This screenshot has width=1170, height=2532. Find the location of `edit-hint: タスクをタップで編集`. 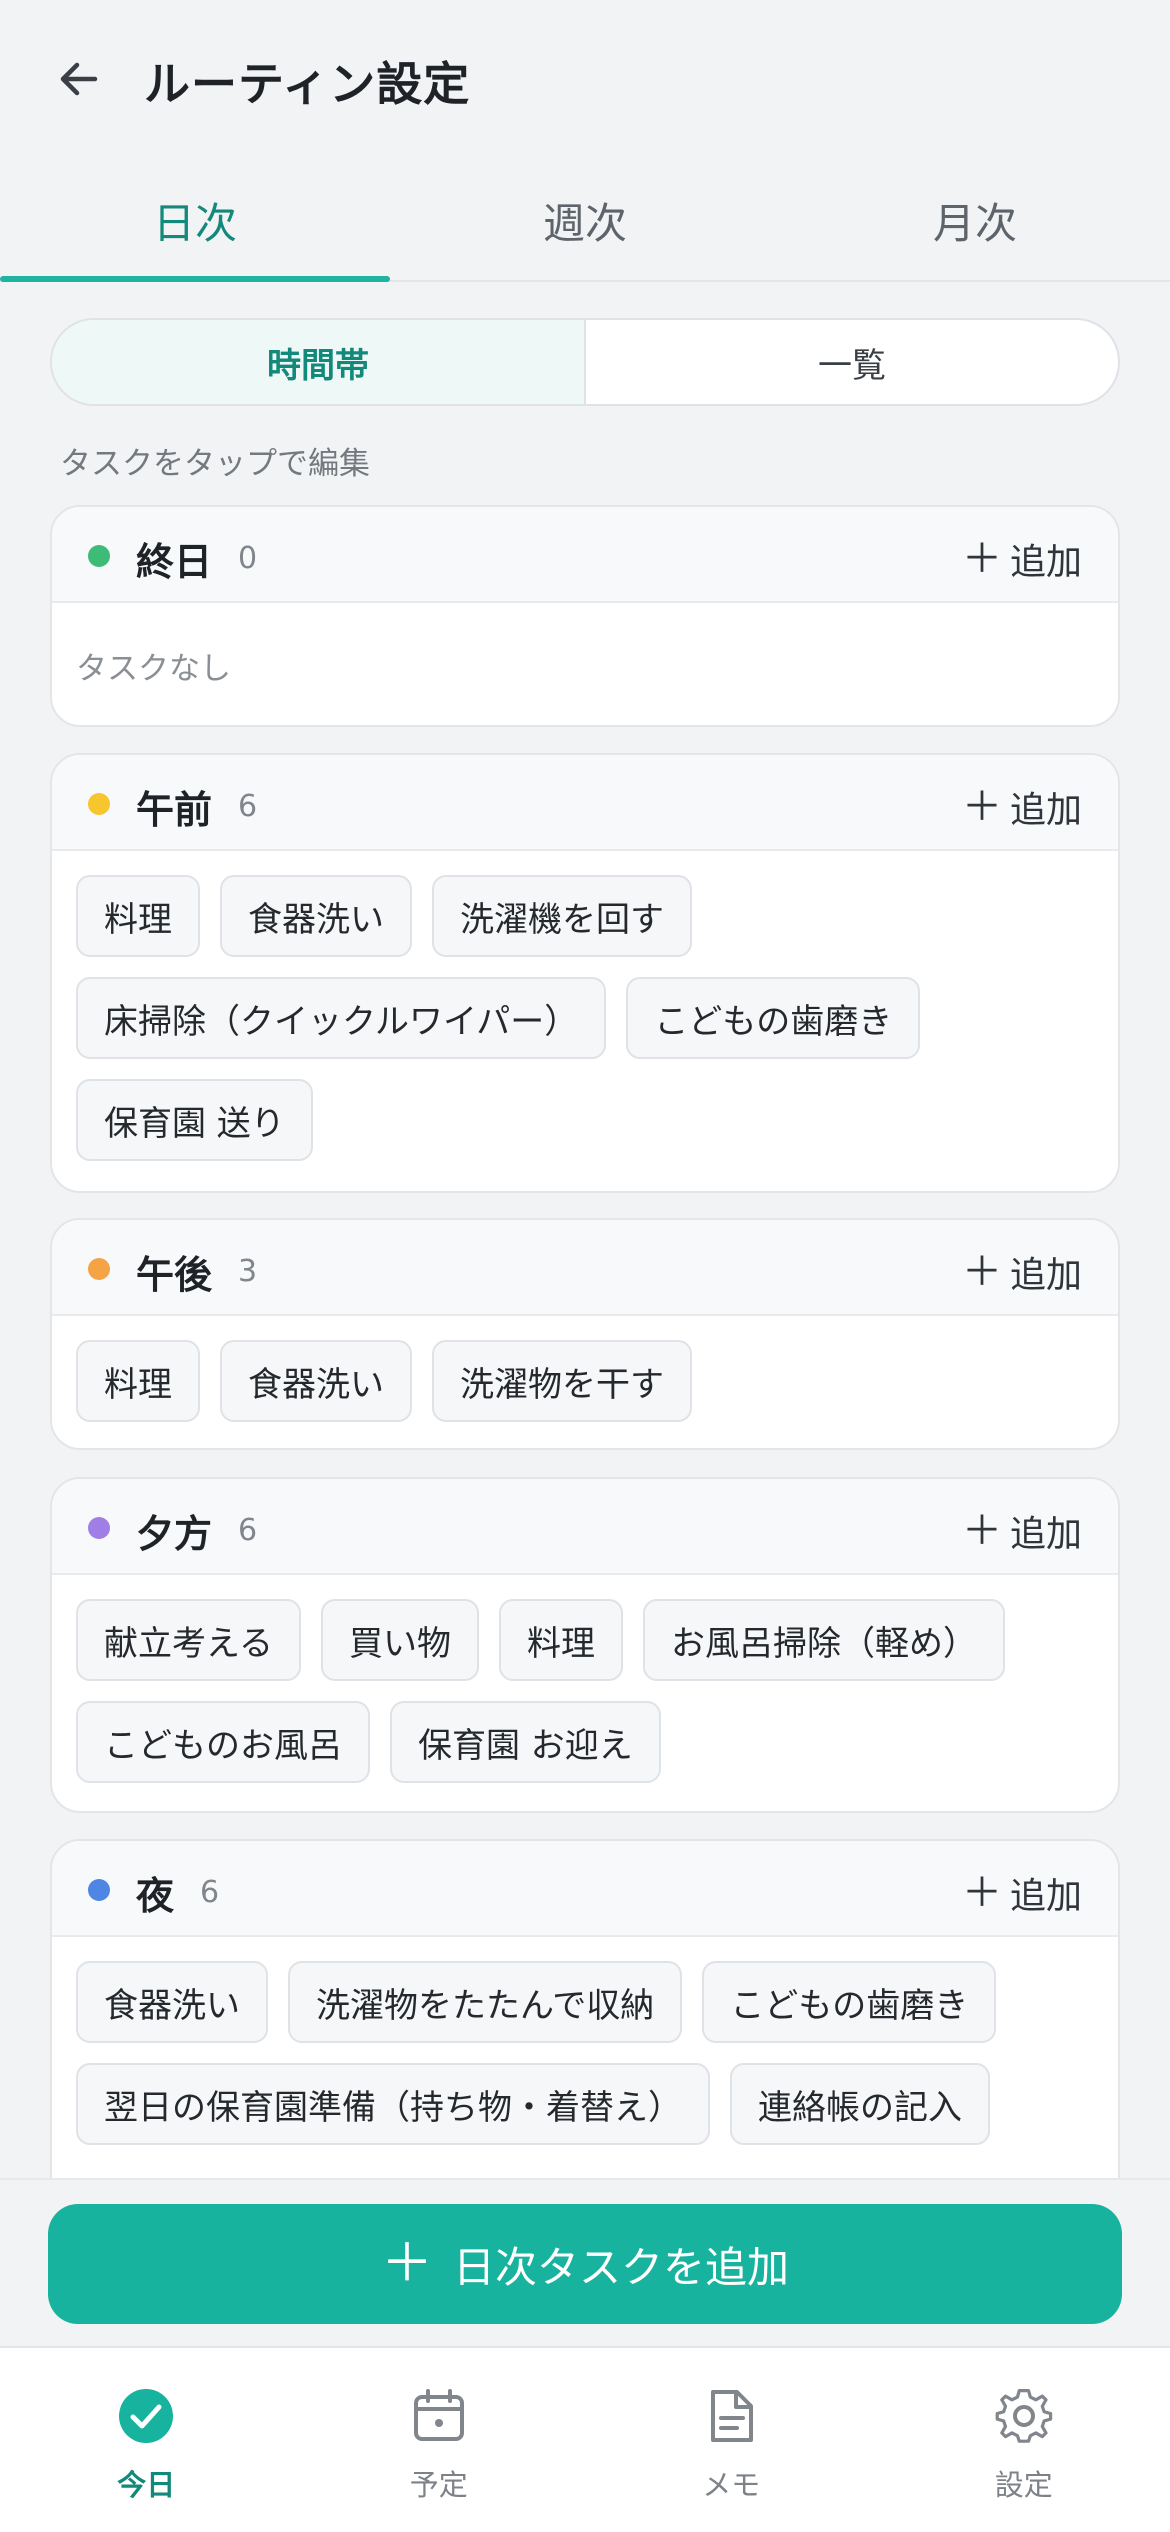

edit-hint: タスクをタップで編集 is located at coordinates (215, 464).